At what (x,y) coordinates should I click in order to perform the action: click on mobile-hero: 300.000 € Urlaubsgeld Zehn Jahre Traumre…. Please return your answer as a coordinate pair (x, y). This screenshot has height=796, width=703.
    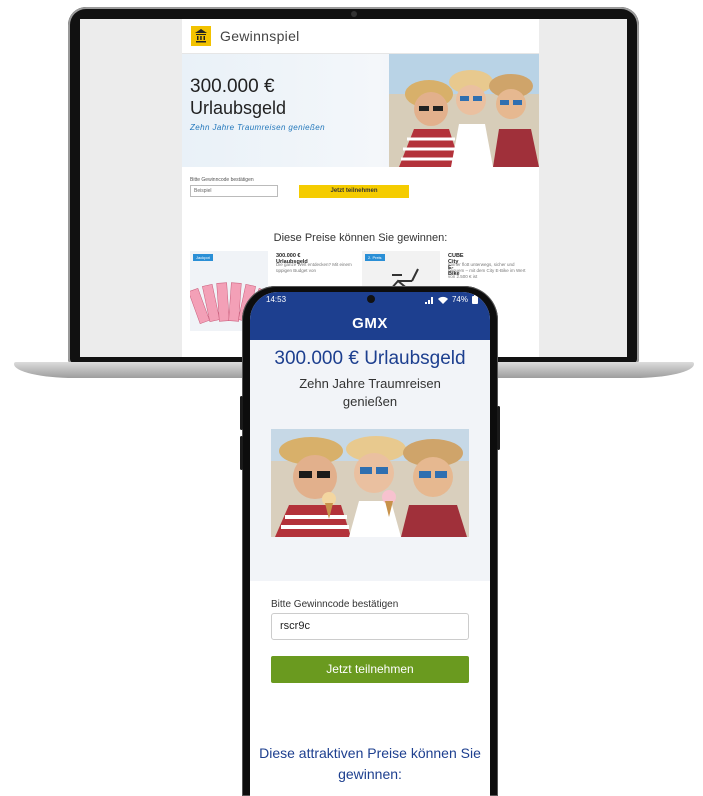
    Looking at the image, I should click on (370, 460).